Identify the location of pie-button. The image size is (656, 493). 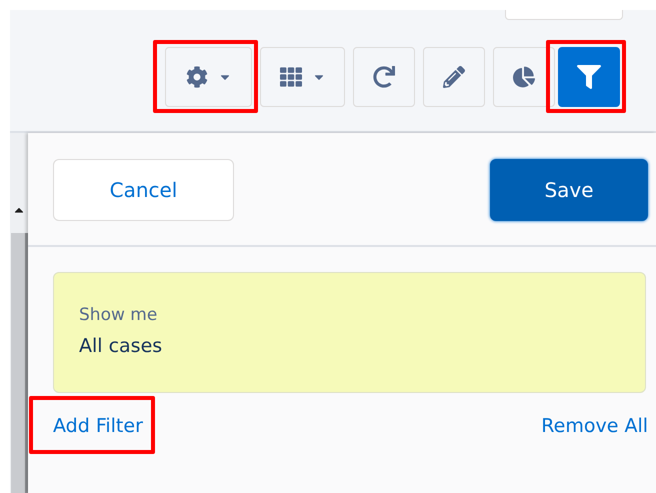
(524, 77).